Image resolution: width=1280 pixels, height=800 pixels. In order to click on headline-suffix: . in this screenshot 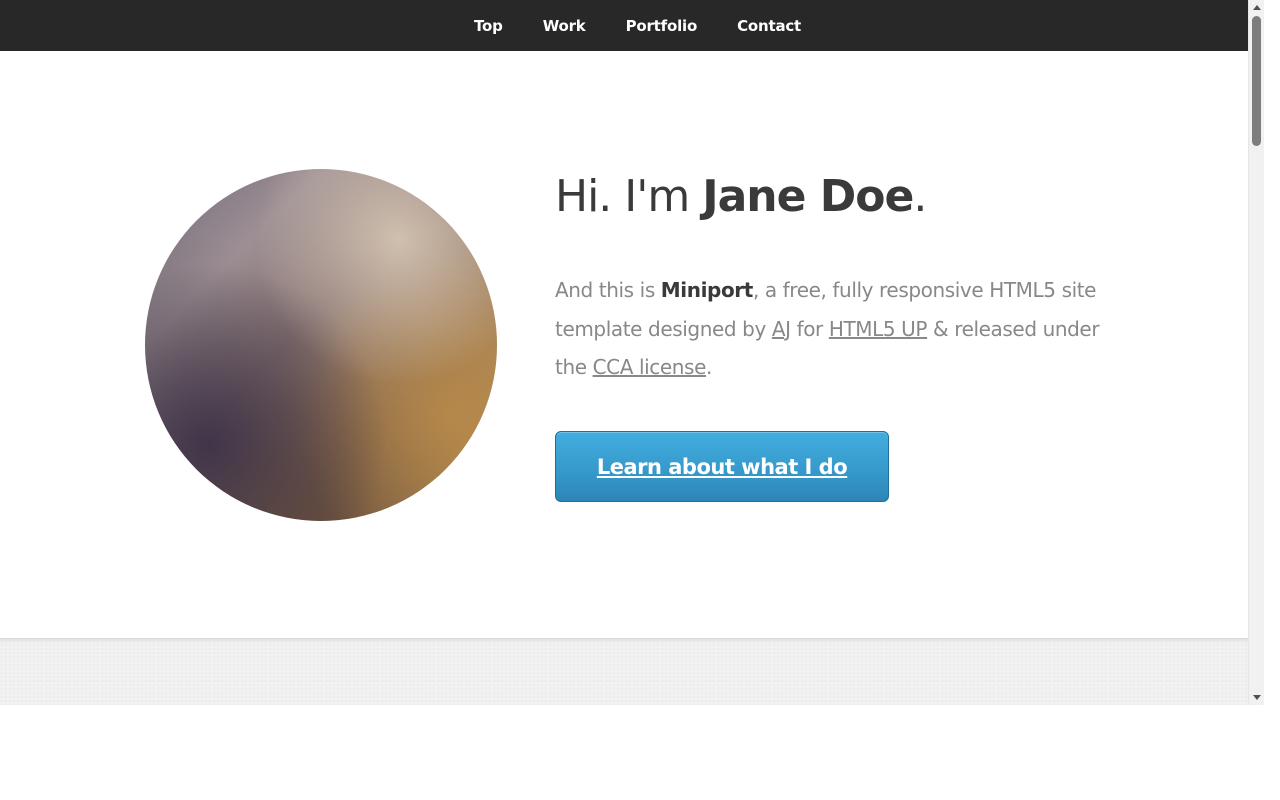, I will do `click(920, 196)`.